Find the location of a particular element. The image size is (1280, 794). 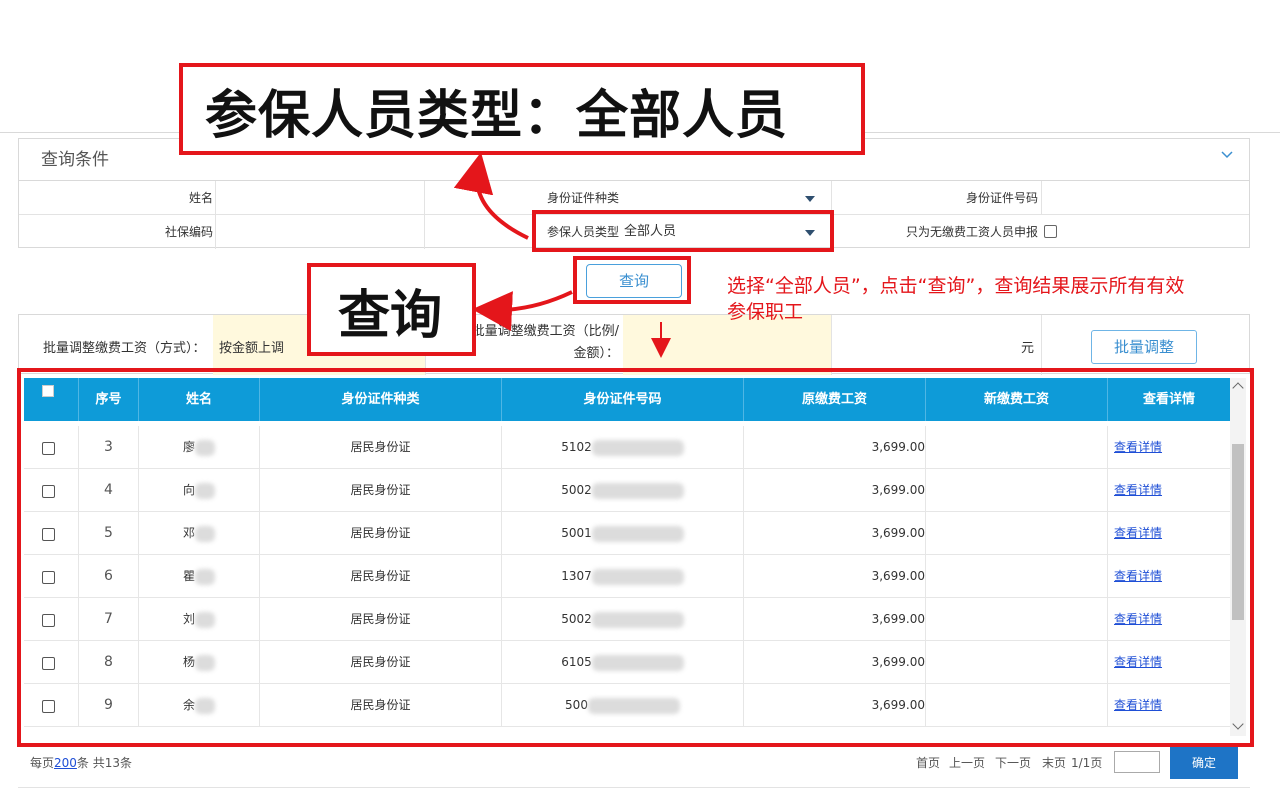

insured-type-callout: 参保人员类型：全部人员 is located at coordinates (522, 109).